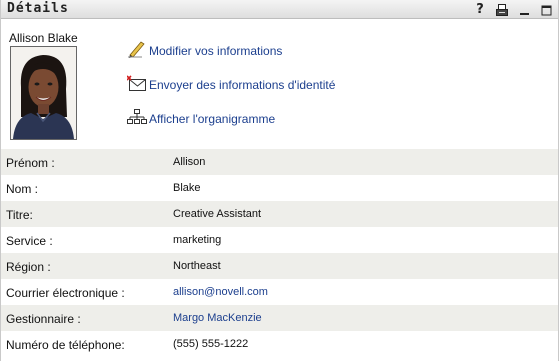 The height and width of the screenshot is (361, 559). Describe the element at coordinates (546, 9) in the screenshot. I see `maximize-icon` at that location.